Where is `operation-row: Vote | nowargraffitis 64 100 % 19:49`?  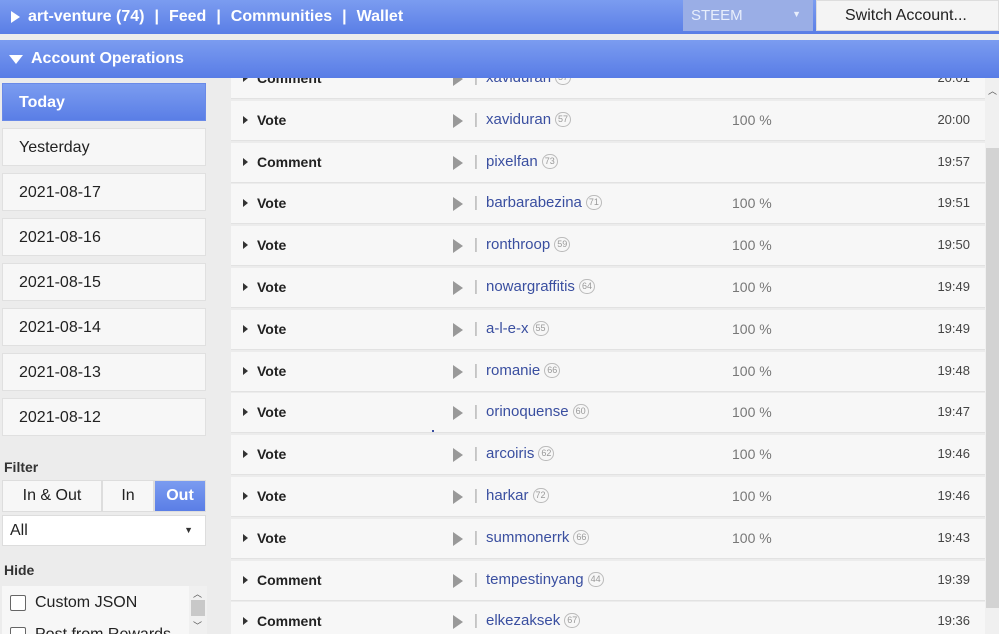
operation-row: Vote | nowargraffitis 64 100 % 19:49 is located at coordinates (608, 288).